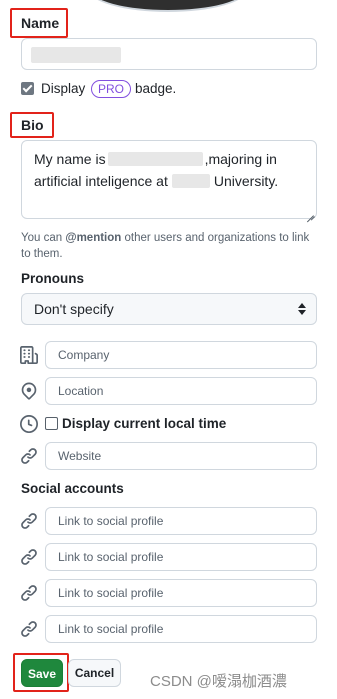 The image size is (337, 699). What do you see at coordinates (156, 88) in the screenshot?
I see `badge-label: badge.` at bounding box center [156, 88].